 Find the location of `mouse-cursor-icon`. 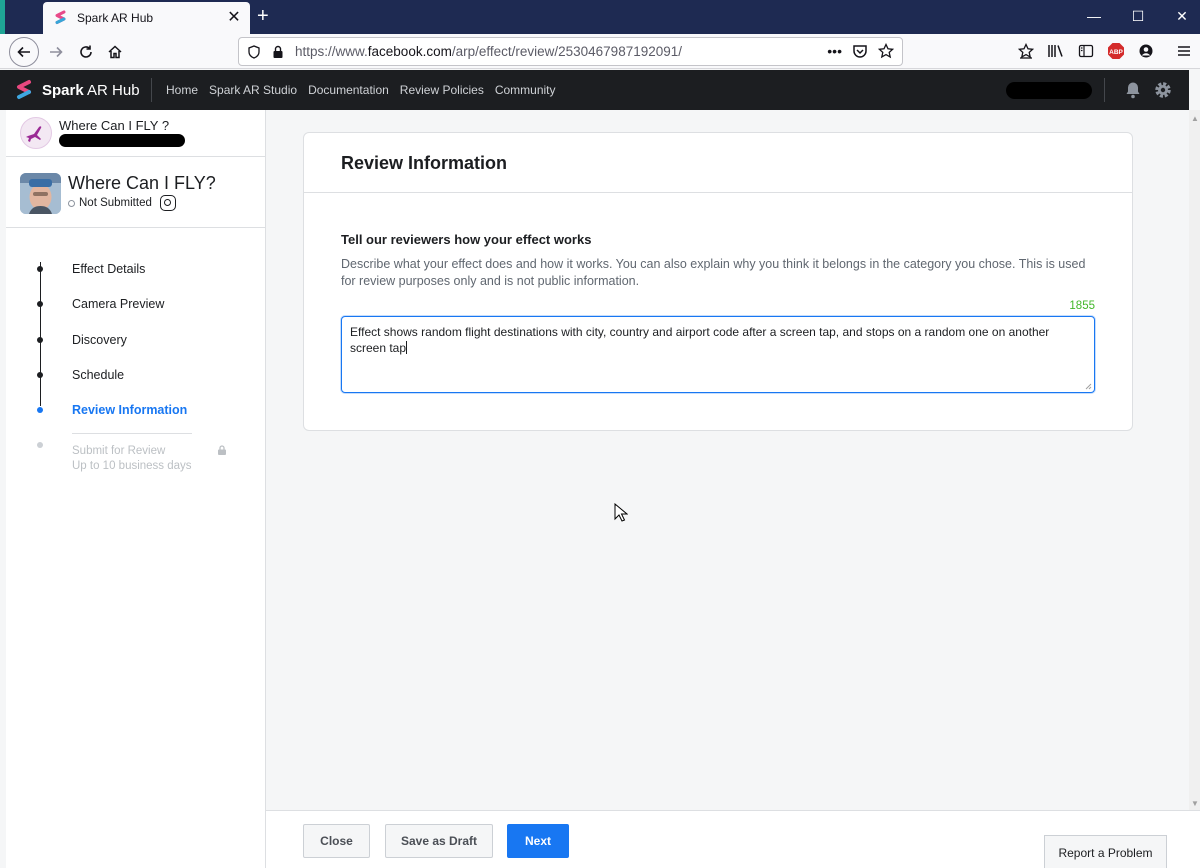

mouse-cursor-icon is located at coordinates (621, 512).